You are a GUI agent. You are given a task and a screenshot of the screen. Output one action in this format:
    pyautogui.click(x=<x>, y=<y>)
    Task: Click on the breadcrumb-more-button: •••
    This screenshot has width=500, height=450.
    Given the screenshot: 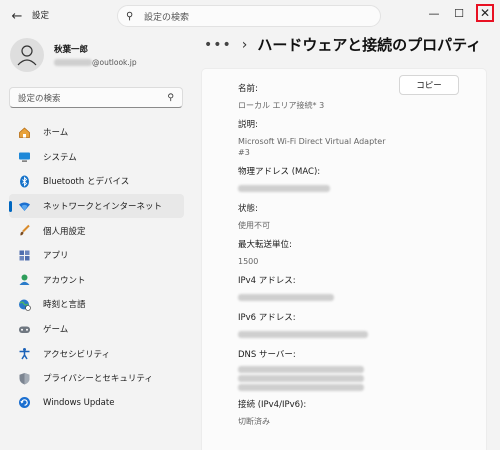 What is the action you would take?
    pyautogui.click(x=218, y=45)
    